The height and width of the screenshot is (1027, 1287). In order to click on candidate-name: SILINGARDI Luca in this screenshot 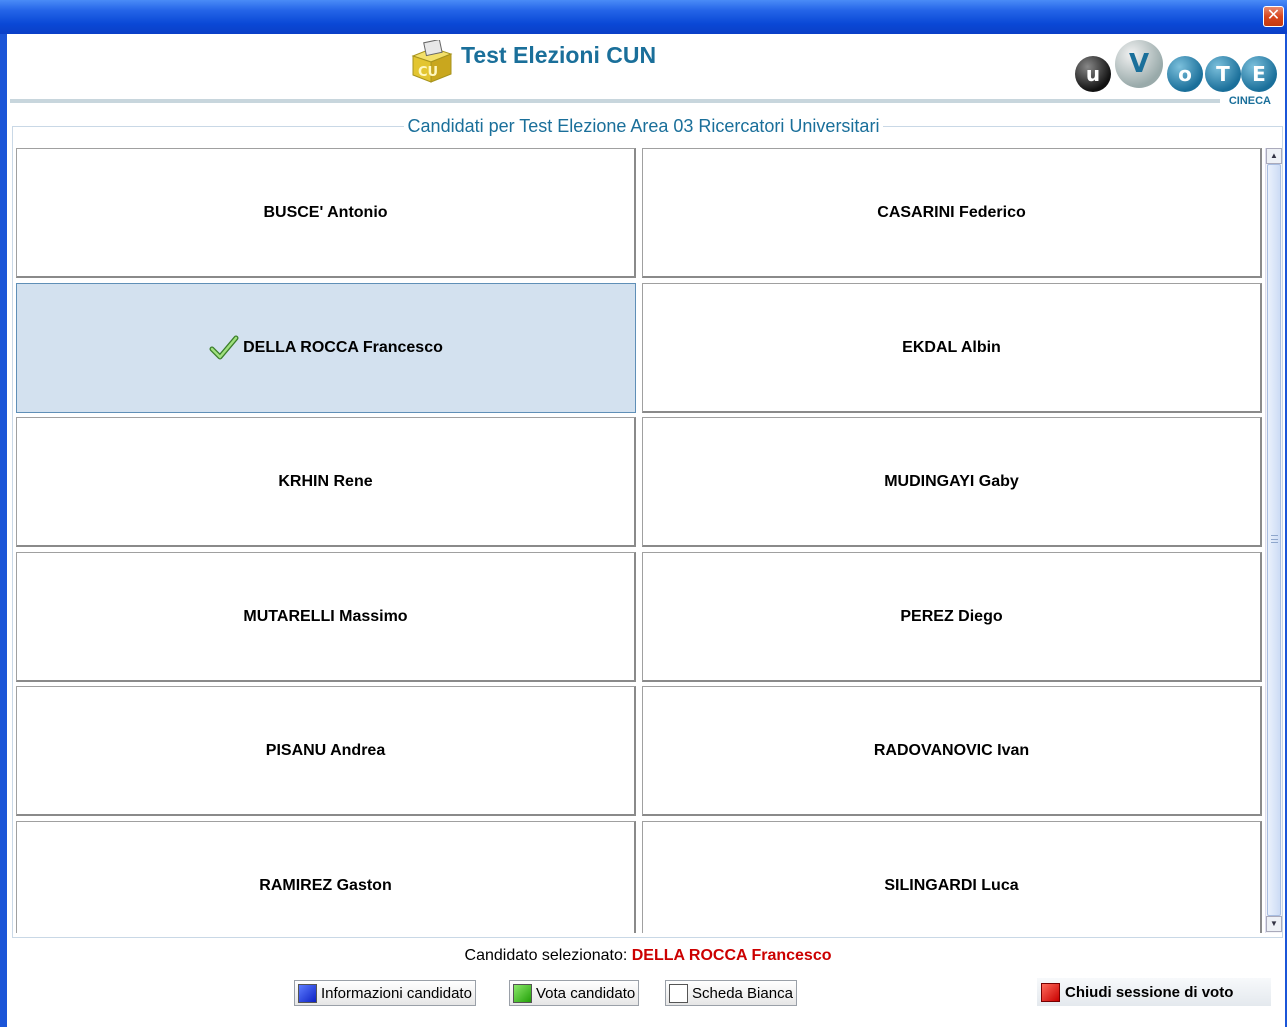, I will do `click(951, 885)`.